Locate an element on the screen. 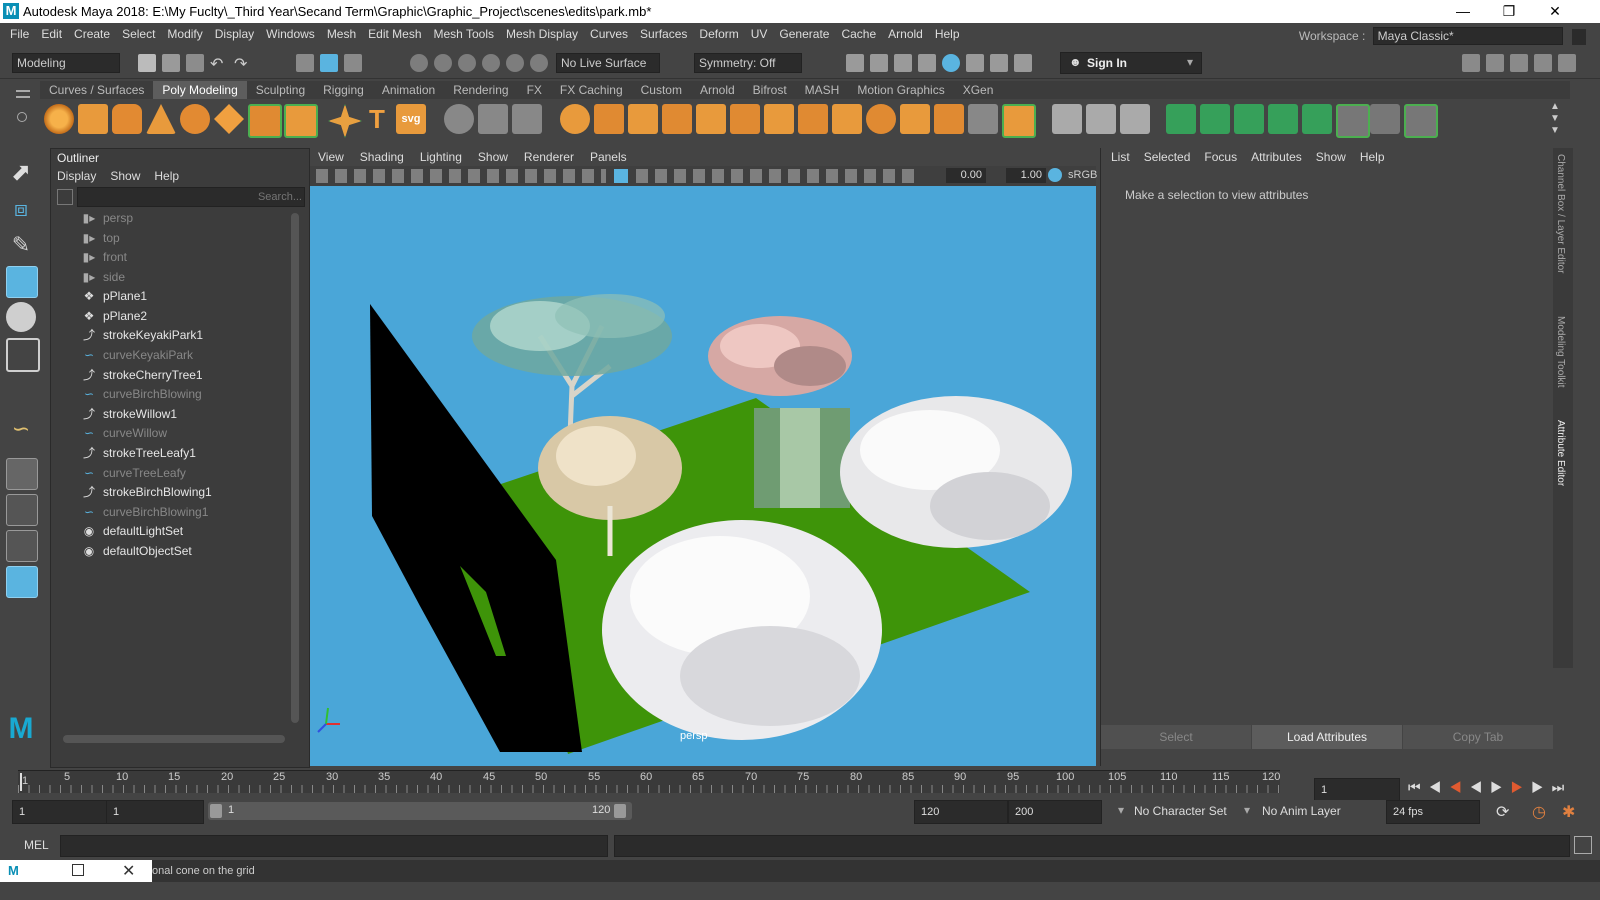 The height and width of the screenshot is (900, 1600). shelf-tab-fx-caching: FX Caching is located at coordinates (591, 90).